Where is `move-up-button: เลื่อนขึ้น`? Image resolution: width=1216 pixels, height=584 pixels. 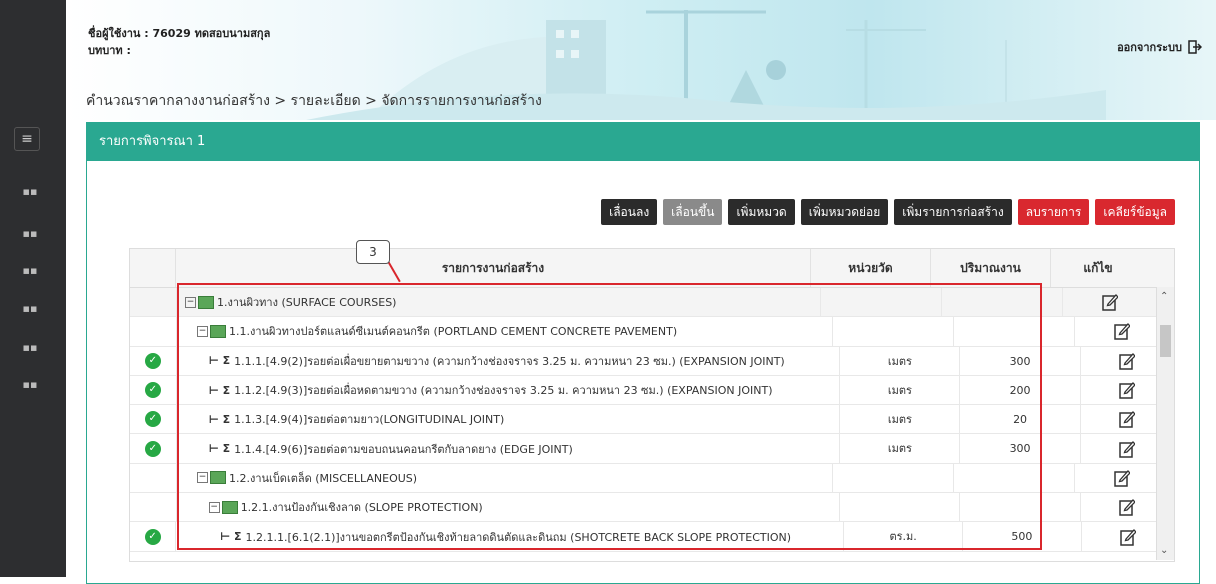
move-up-button: เลื่อนขึ้น is located at coordinates (693, 212).